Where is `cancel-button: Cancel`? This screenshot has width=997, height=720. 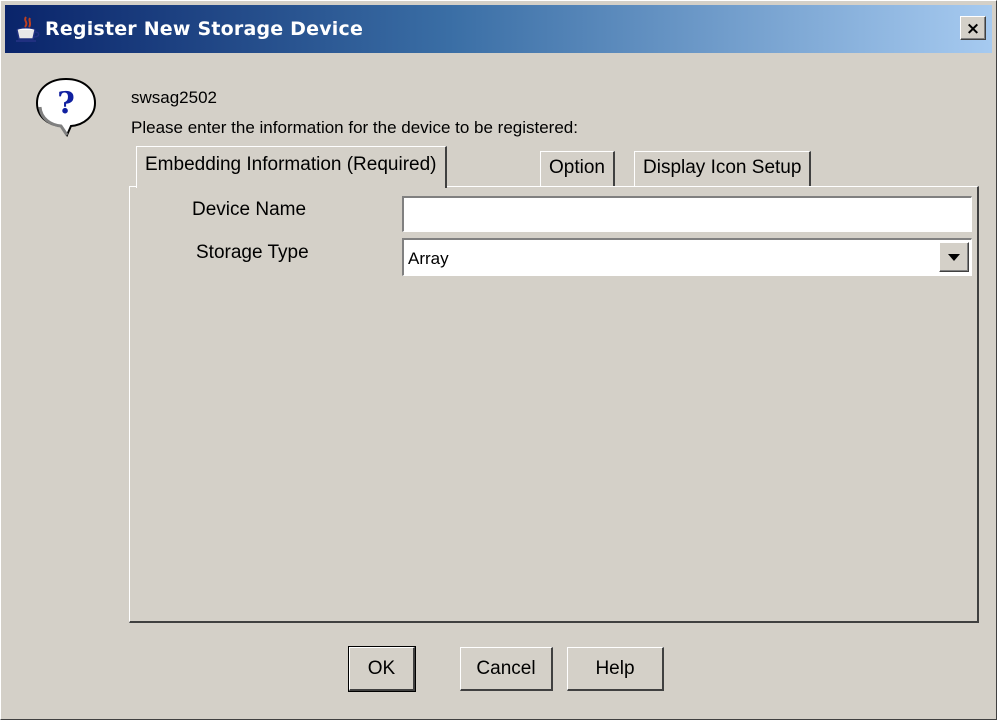 cancel-button: Cancel is located at coordinates (506, 669).